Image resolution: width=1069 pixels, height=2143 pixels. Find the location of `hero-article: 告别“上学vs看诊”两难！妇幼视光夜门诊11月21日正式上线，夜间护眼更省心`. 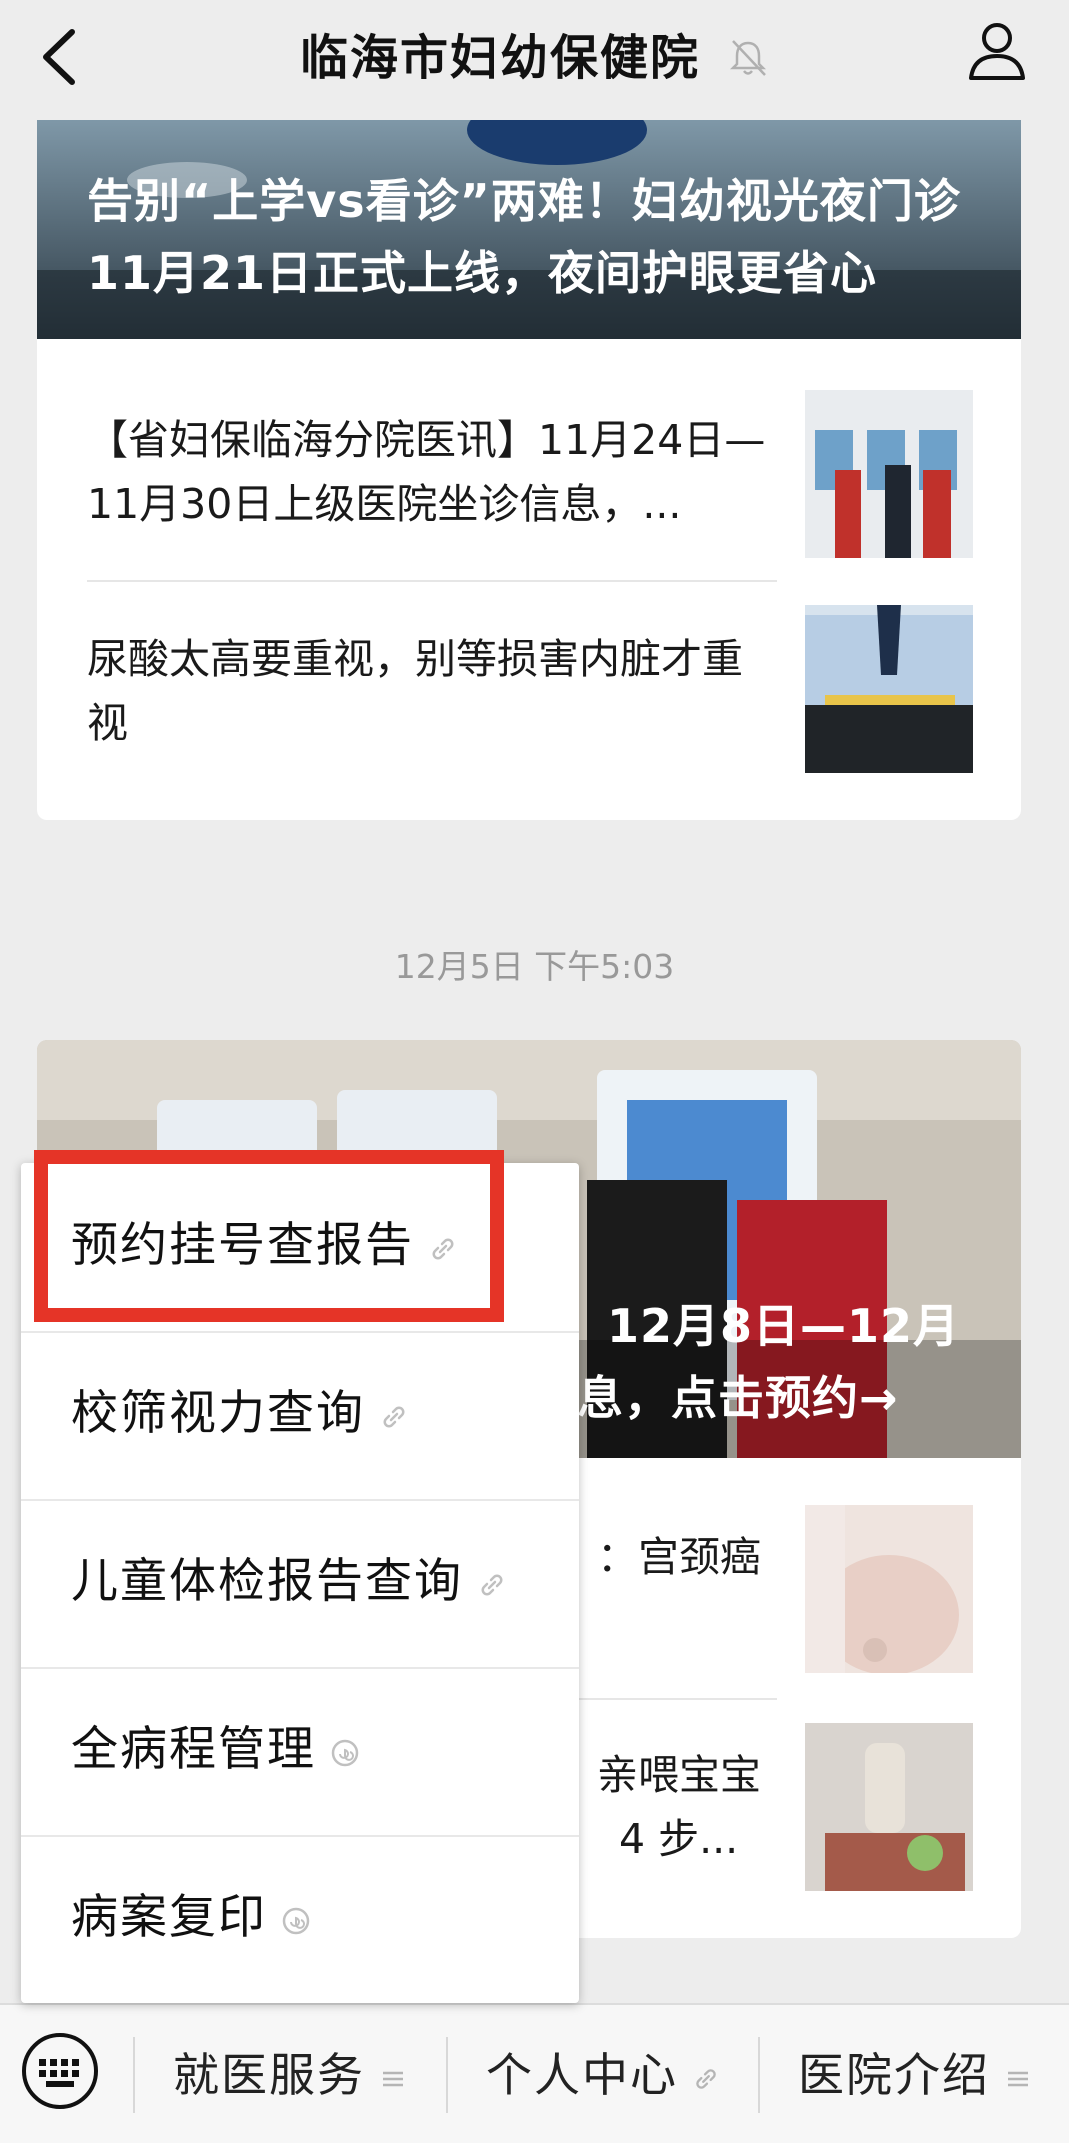

hero-article: 告别“上学vs看诊”两难！妇幼视光夜门诊11月21日正式上线，夜间护眼更省心 is located at coordinates (529, 229).